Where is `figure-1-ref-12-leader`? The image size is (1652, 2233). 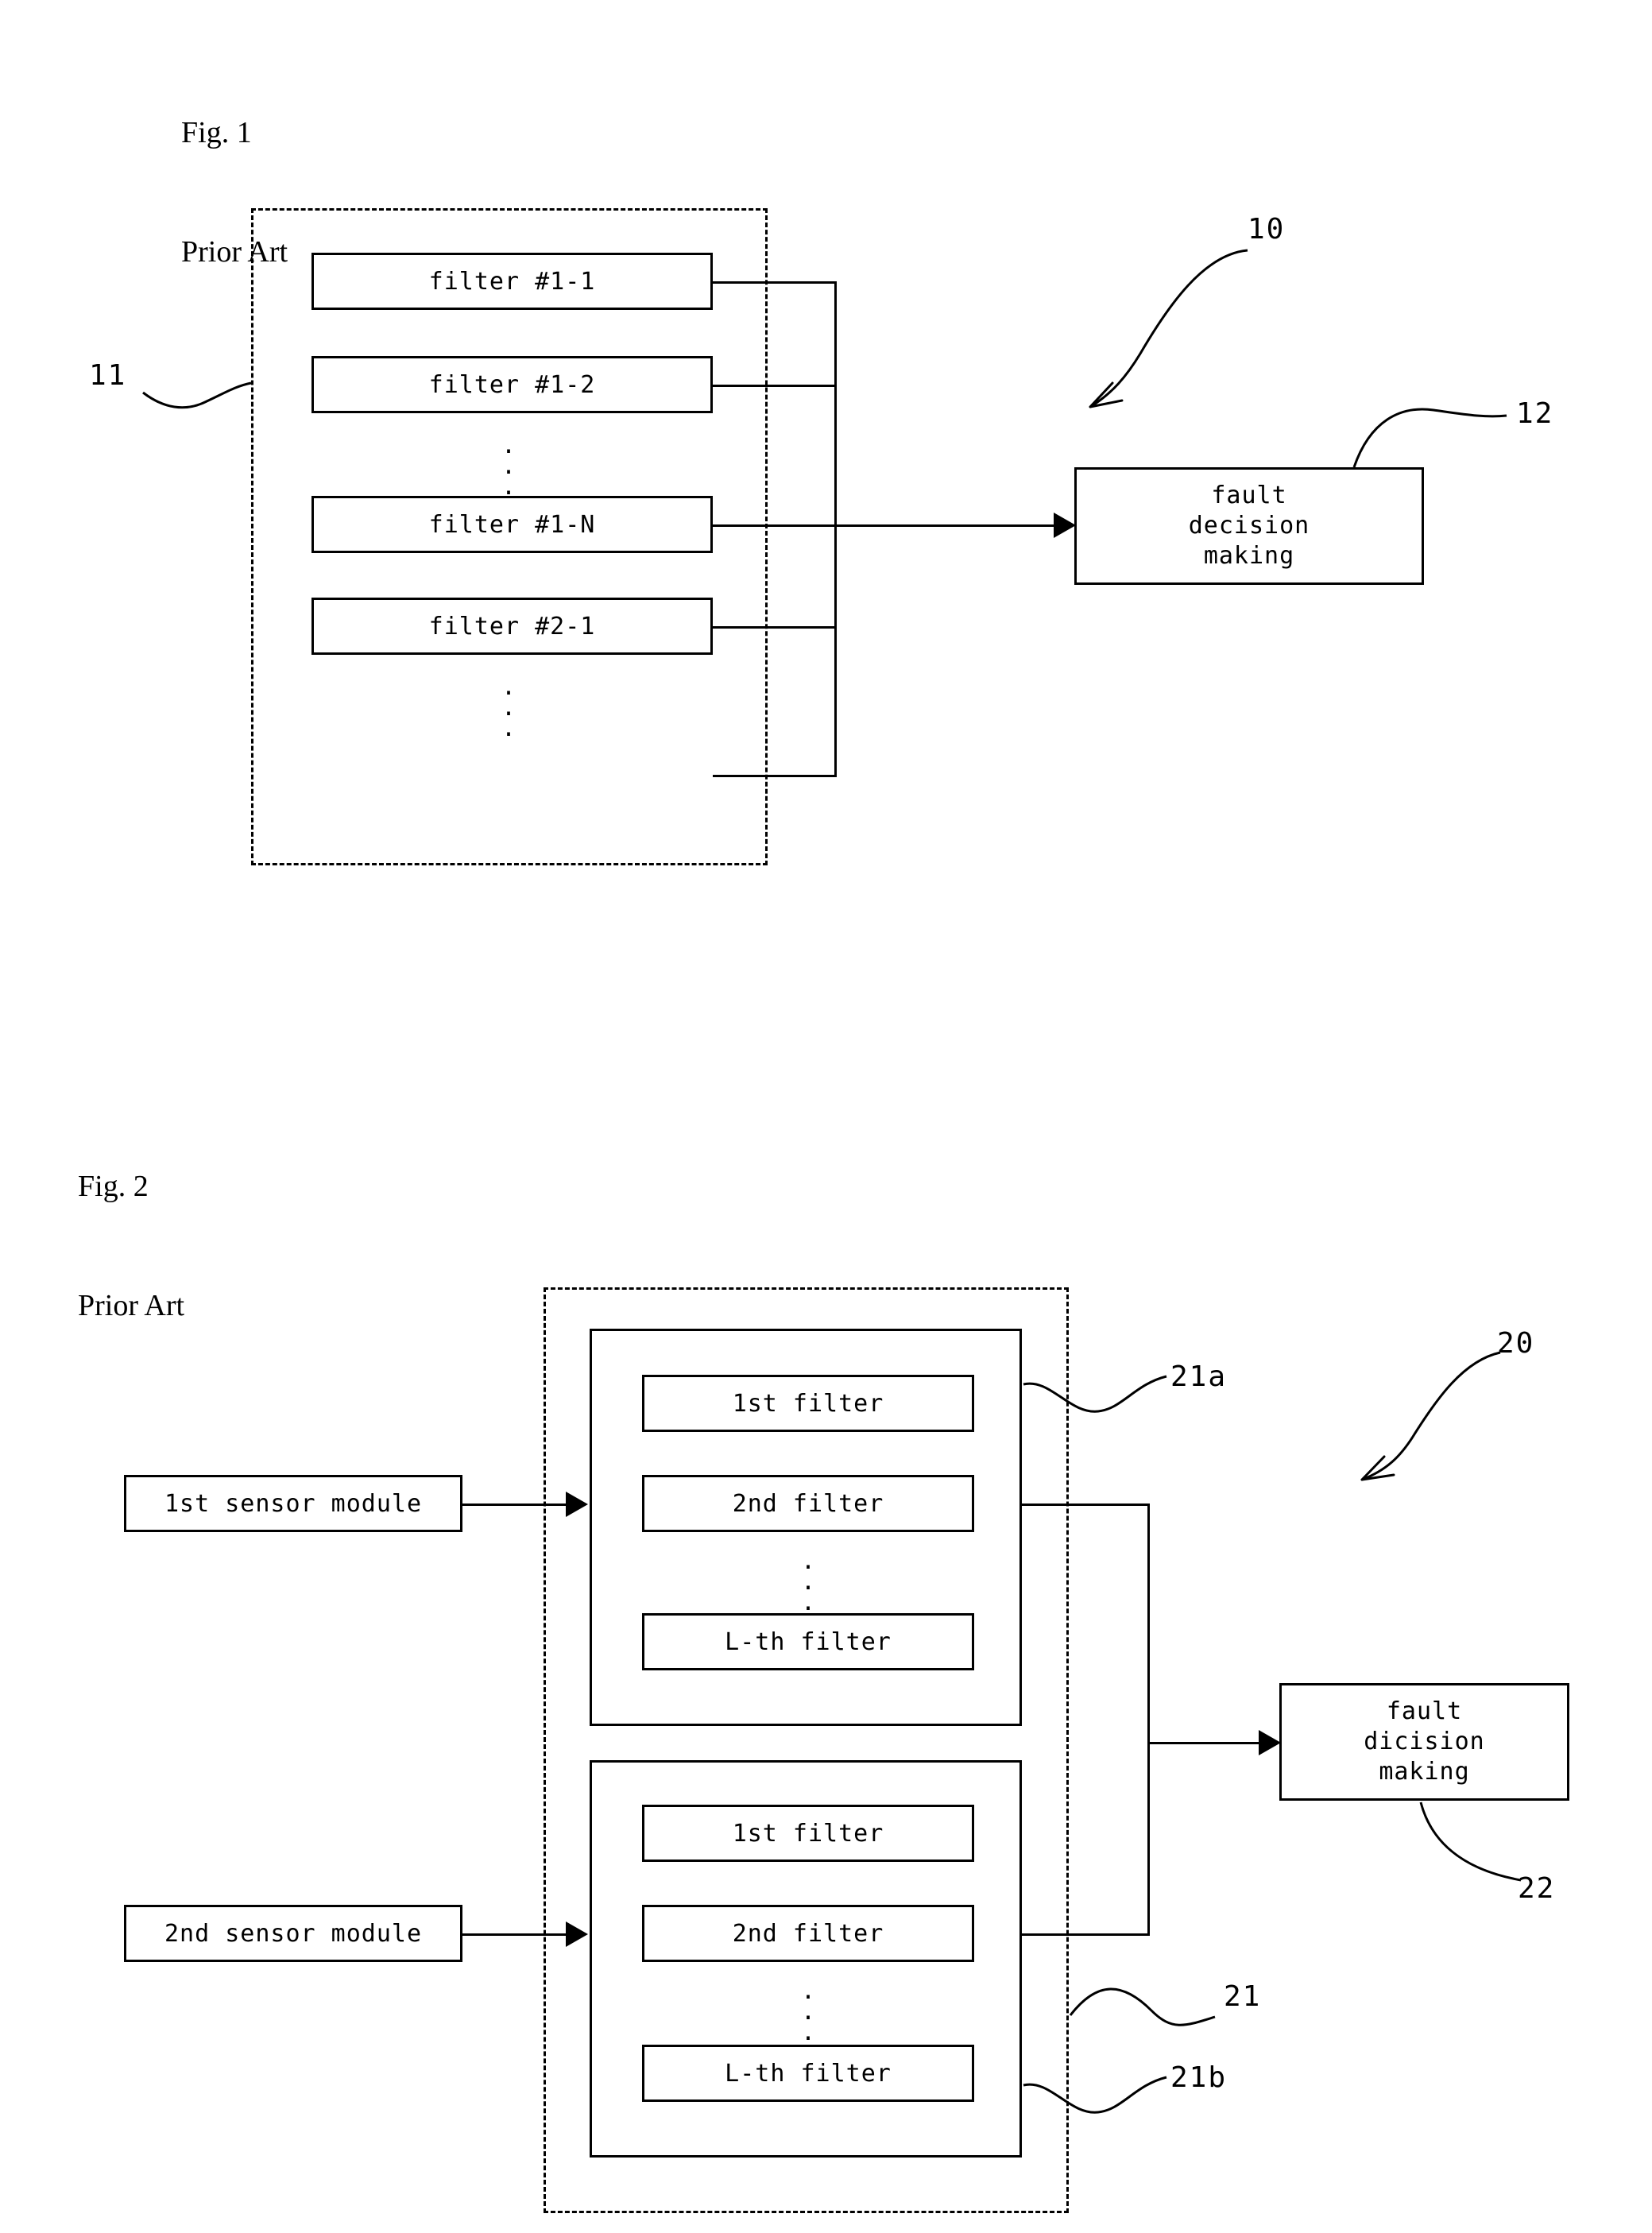 figure-1-ref-12-leader is located at coordinates (1430, 438).